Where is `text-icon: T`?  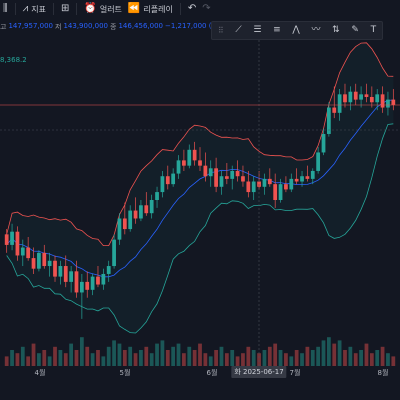
text-icon: T is located at coordinates (374, 30).